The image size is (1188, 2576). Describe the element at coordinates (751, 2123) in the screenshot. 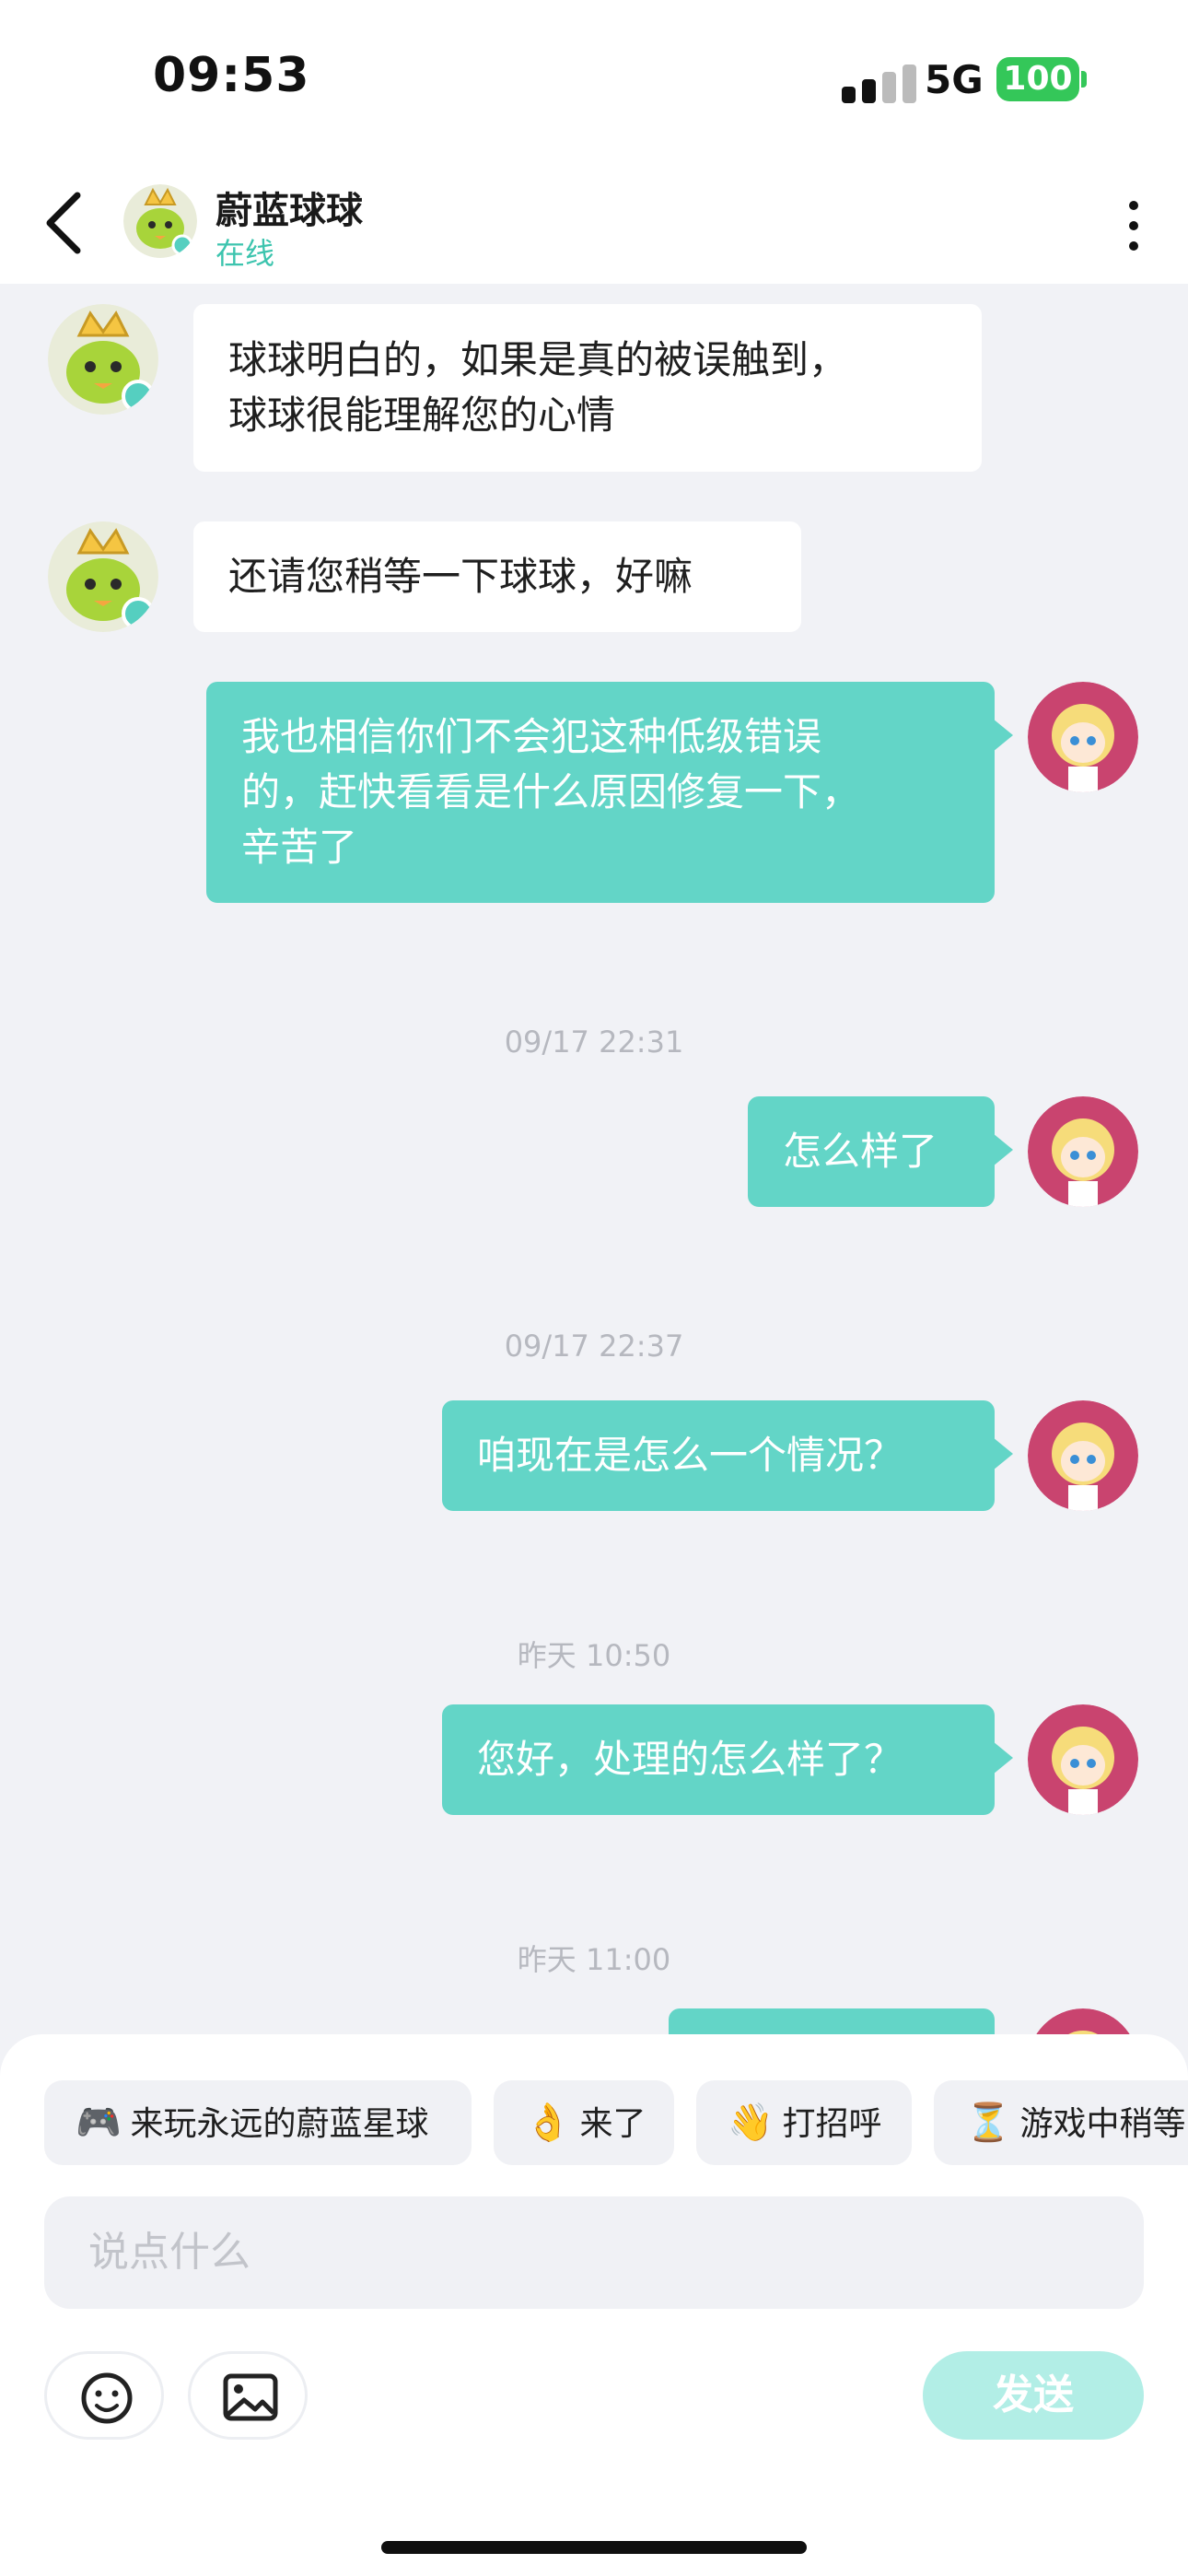

I see `waving-hand-icon: 👋` at that location.